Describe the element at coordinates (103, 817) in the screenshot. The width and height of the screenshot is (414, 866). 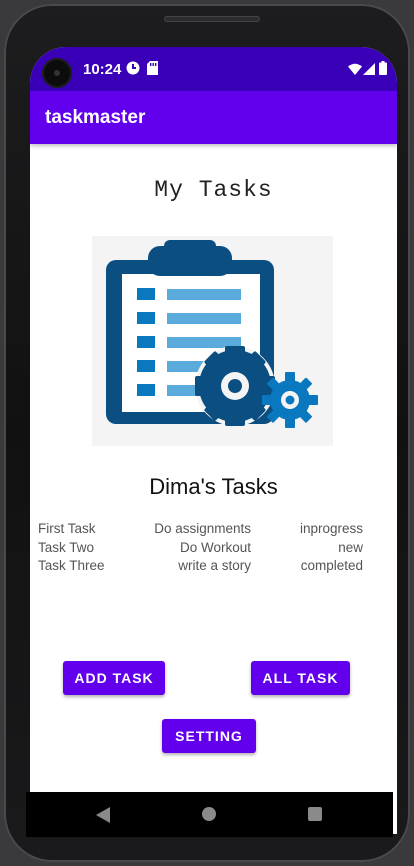
I see `back-triangle-icon` at that location.